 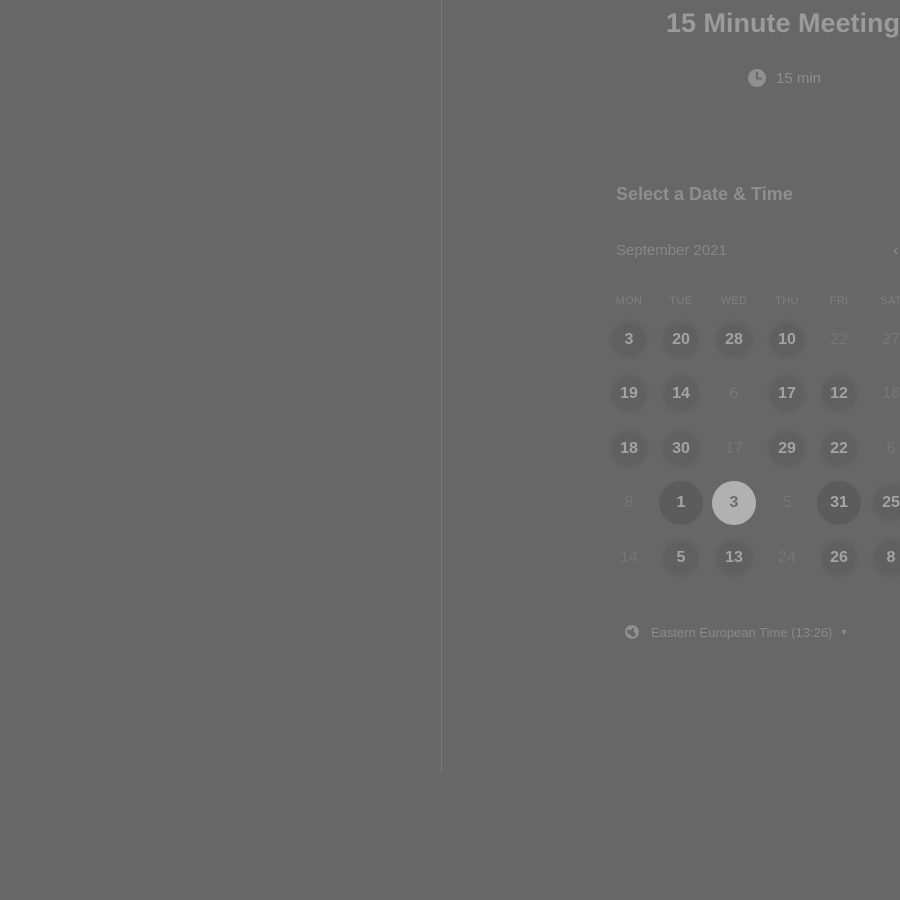 I want to click on calendar-day: 29, so click(x=787, y=449).